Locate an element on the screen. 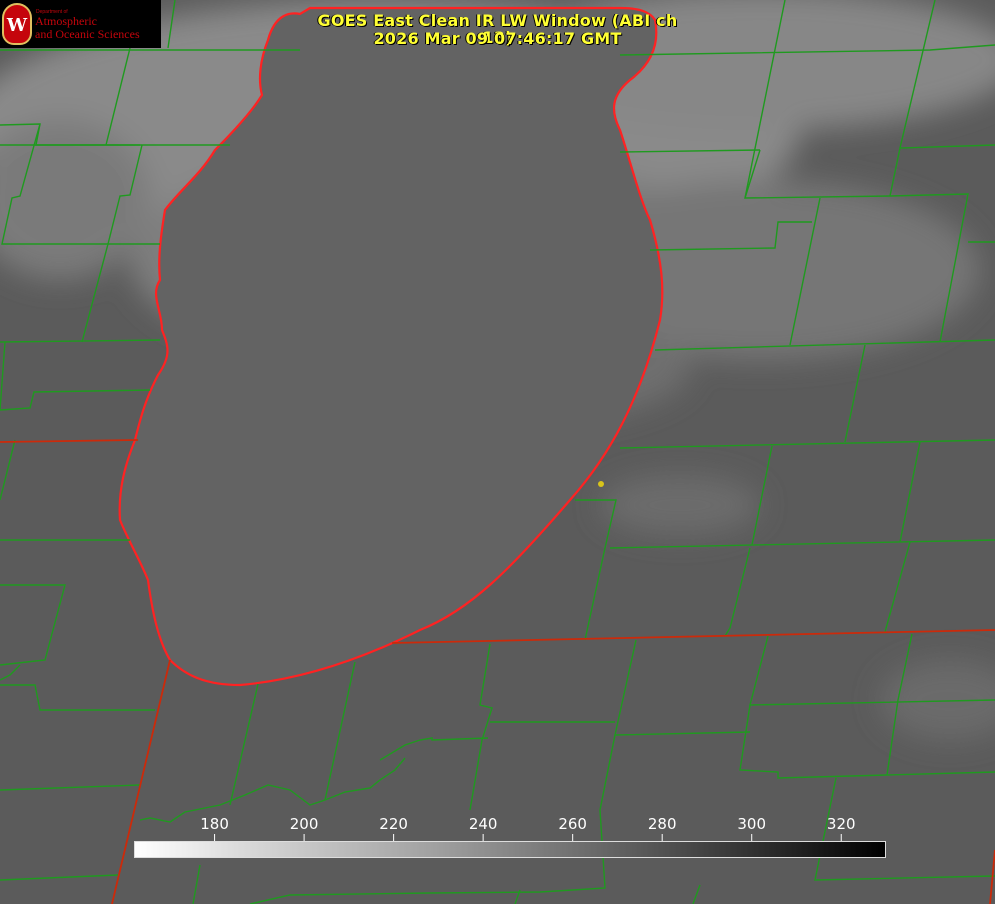  colorbar-tick-label: 260 is located at coordinates (572, 824).